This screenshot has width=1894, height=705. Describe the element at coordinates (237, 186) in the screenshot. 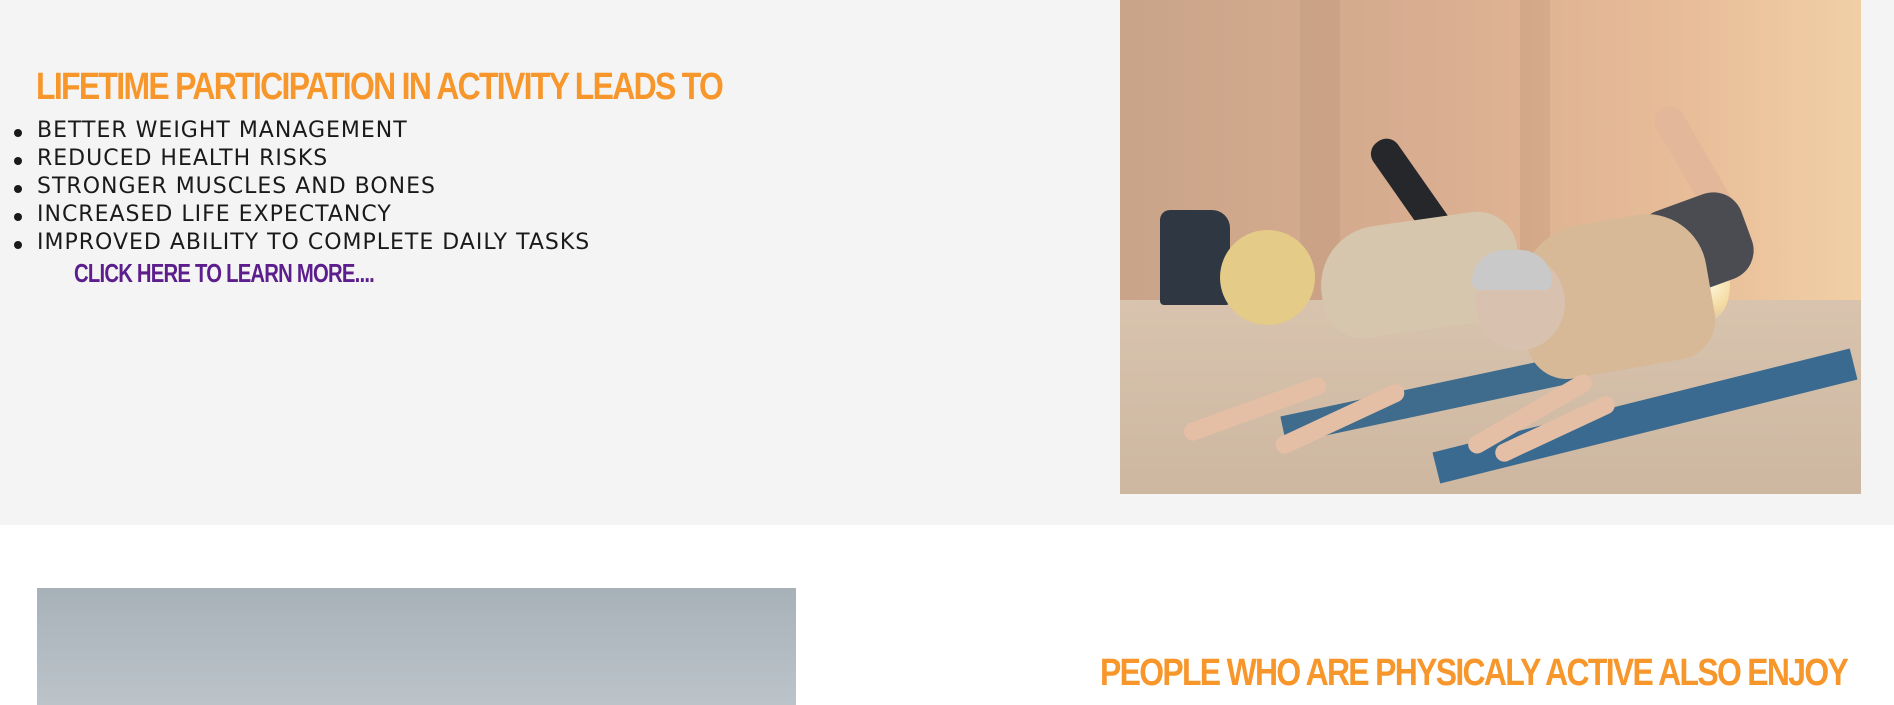

I see `benefit-text: STRONGER MUSCLES AND BONES` at that location.